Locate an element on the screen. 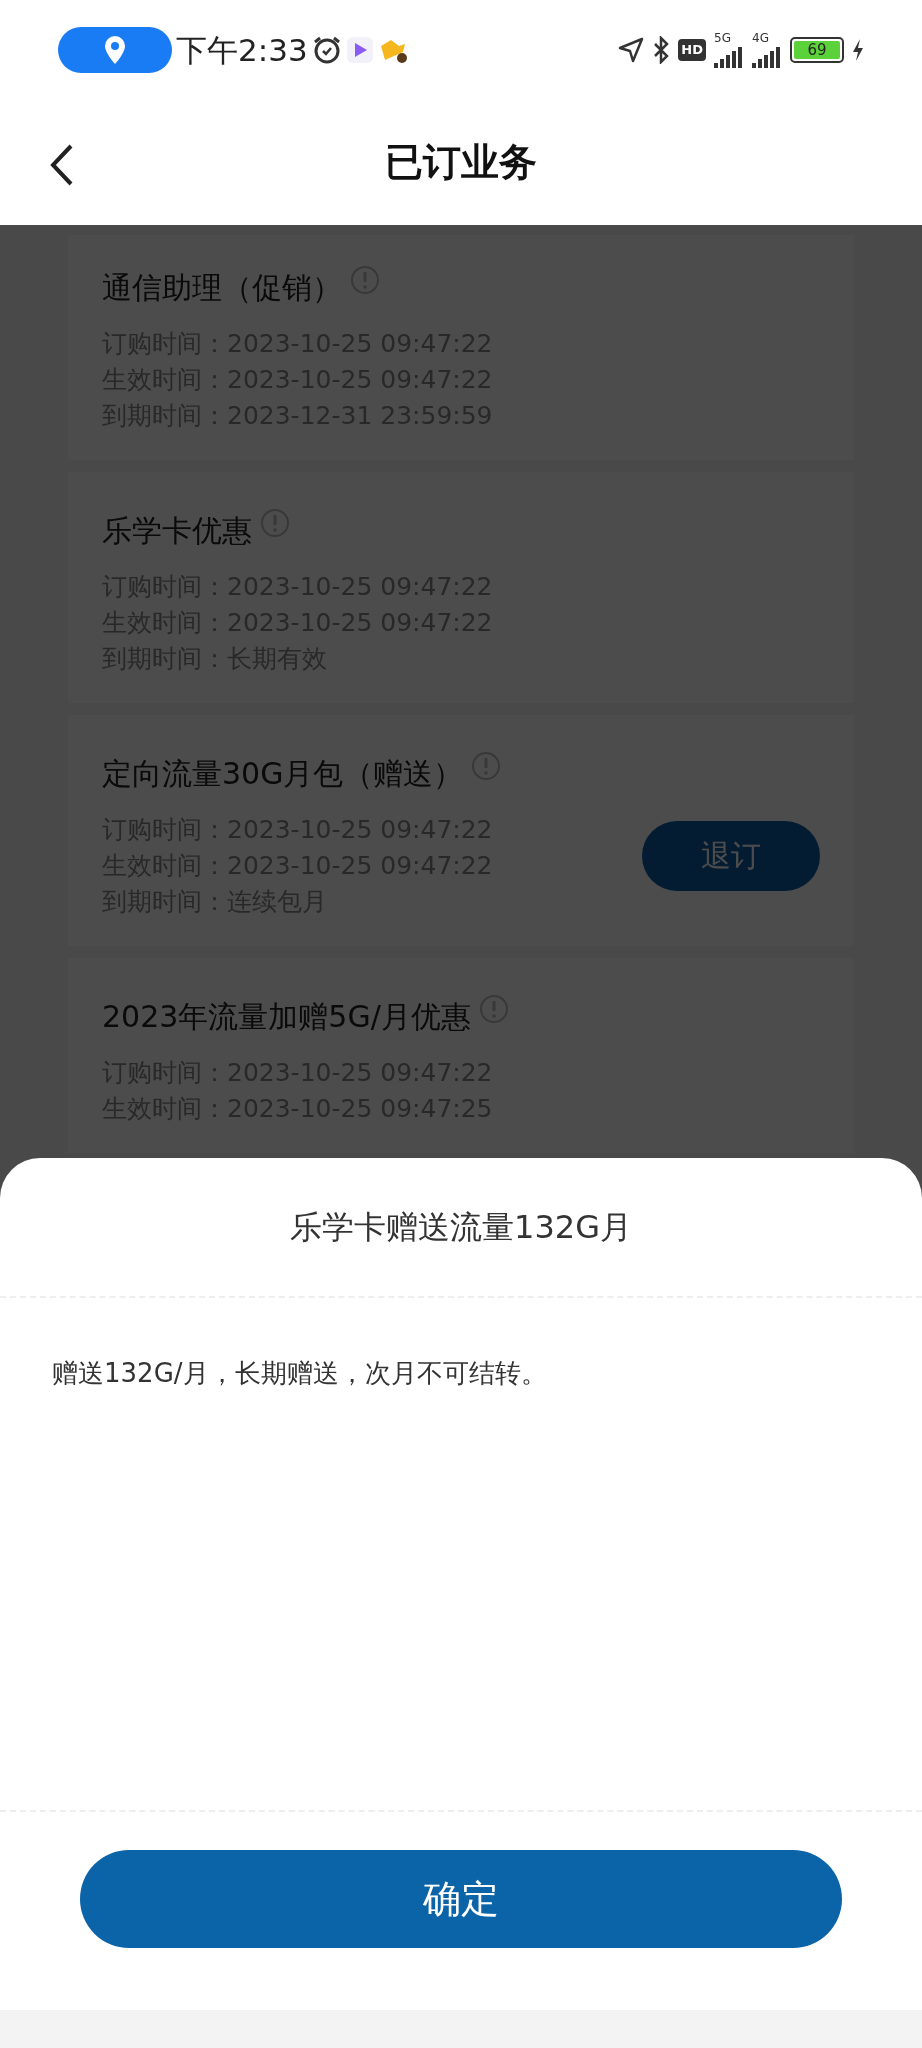 The height and width of the screenshot is (2048, 922). play-app-icon is located at coordinates (359, 50).